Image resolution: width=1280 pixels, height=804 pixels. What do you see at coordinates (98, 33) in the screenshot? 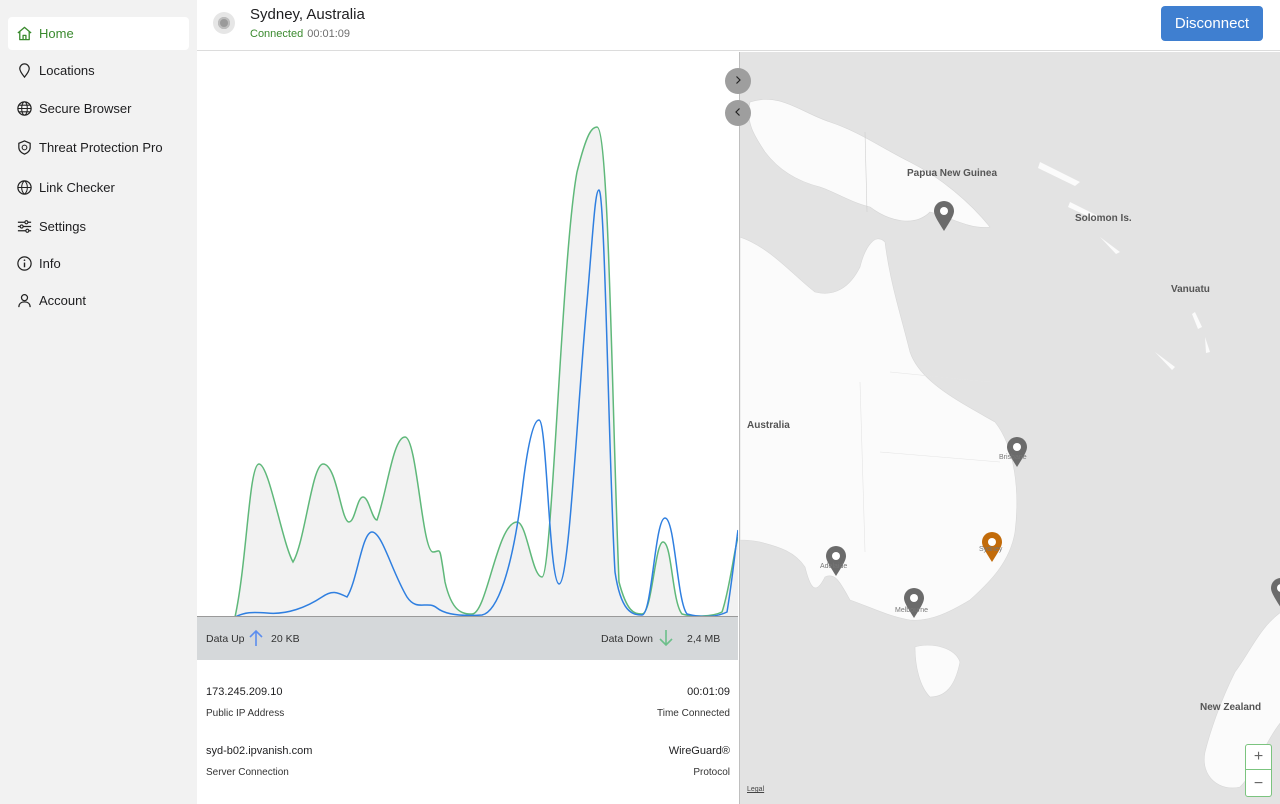
I see `sidebar-item-home: Home` at bounding box center [98, 33].